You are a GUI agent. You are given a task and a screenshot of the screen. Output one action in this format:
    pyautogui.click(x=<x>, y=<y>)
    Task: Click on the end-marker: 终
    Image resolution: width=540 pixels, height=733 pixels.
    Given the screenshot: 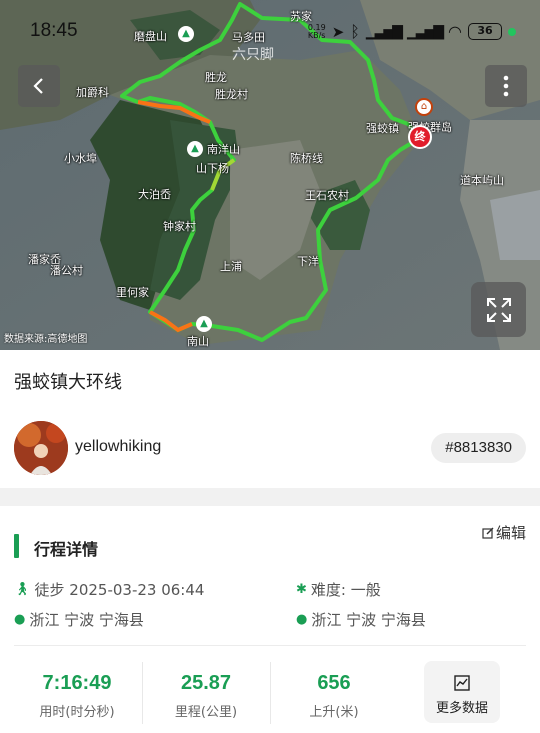 What is the action you would take?
    pyautogui.click(x=420, y=137)
    